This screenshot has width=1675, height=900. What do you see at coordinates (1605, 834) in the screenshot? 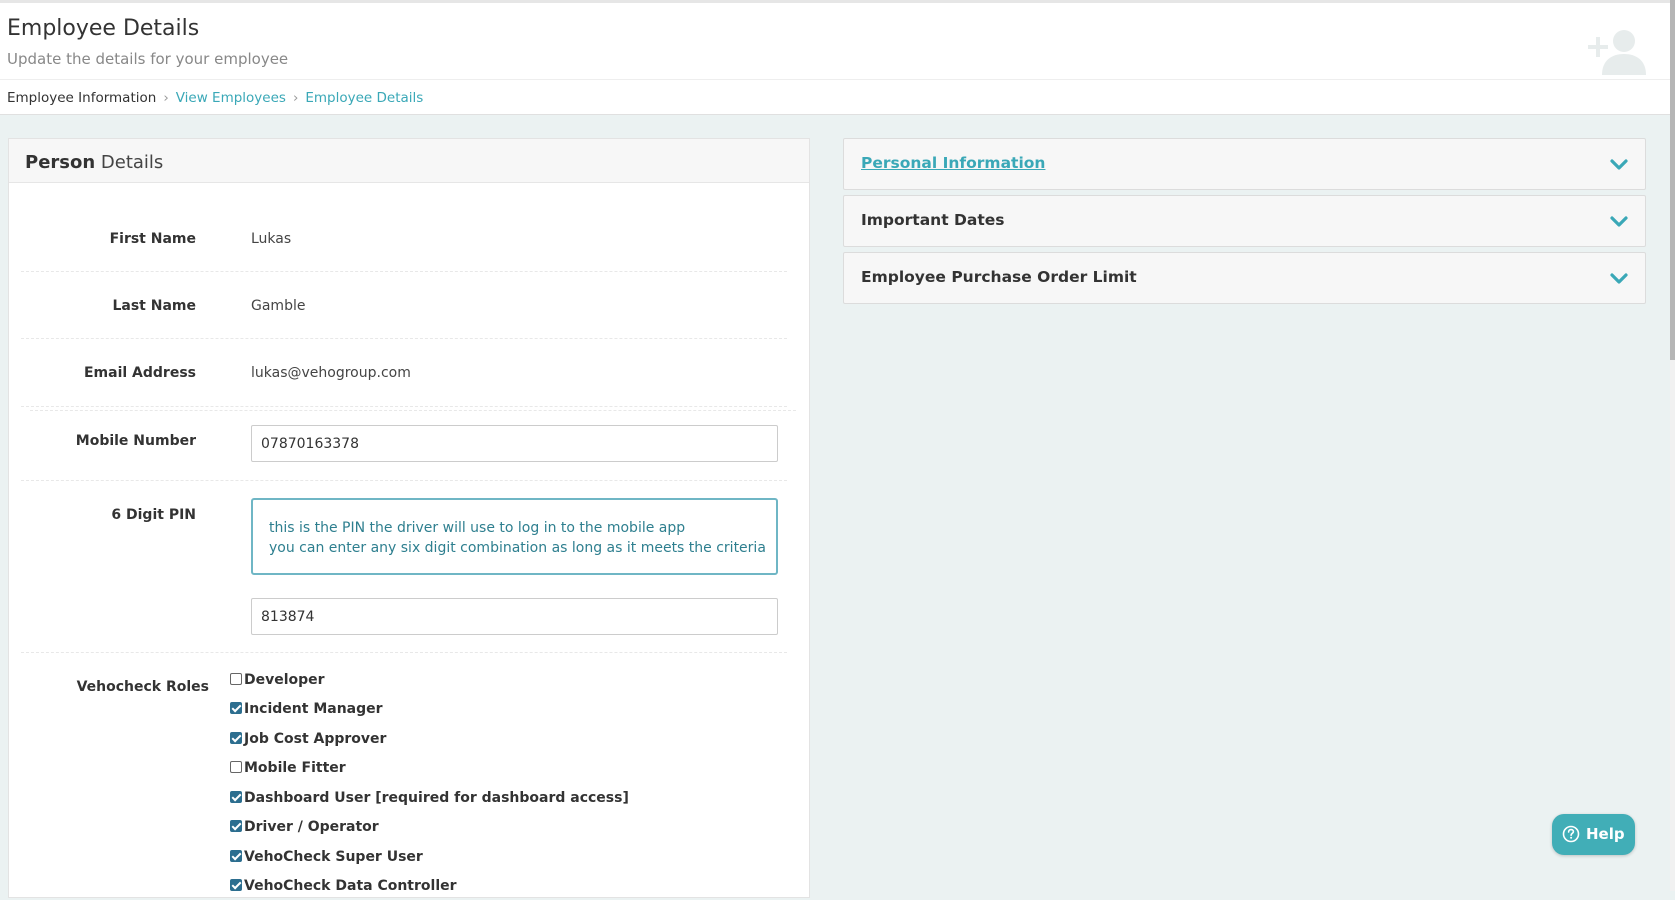
I see `help-label: Help` at bounding box center [1605, 834].